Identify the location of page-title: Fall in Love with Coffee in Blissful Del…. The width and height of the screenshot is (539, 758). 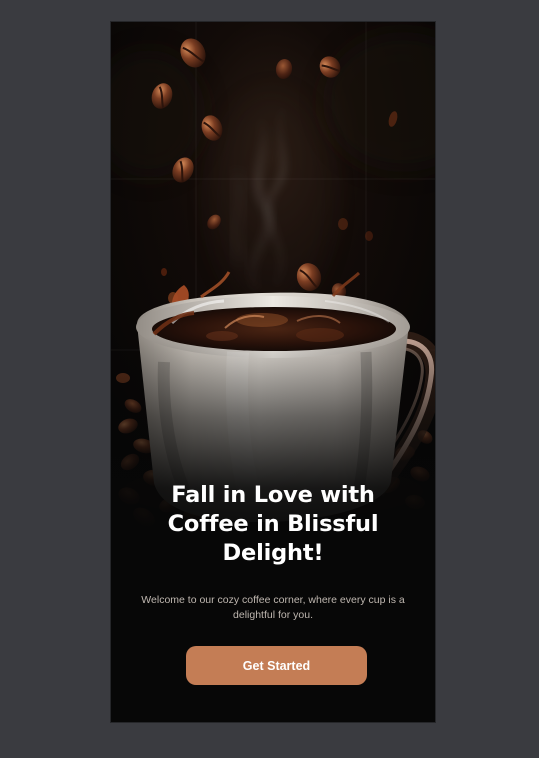
(273, 524).